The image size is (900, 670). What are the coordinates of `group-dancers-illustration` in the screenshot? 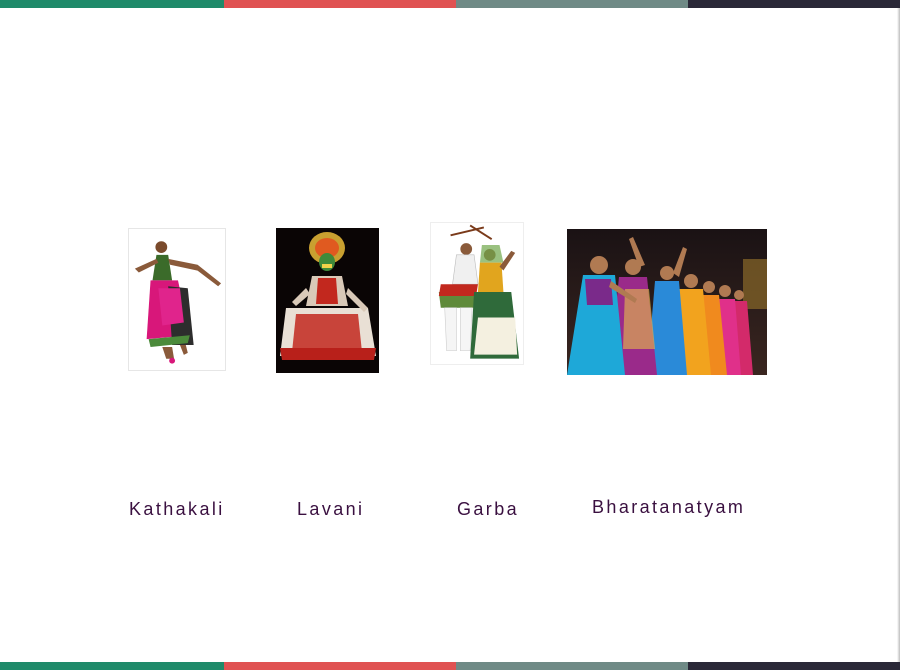 It's located at (667, 302).